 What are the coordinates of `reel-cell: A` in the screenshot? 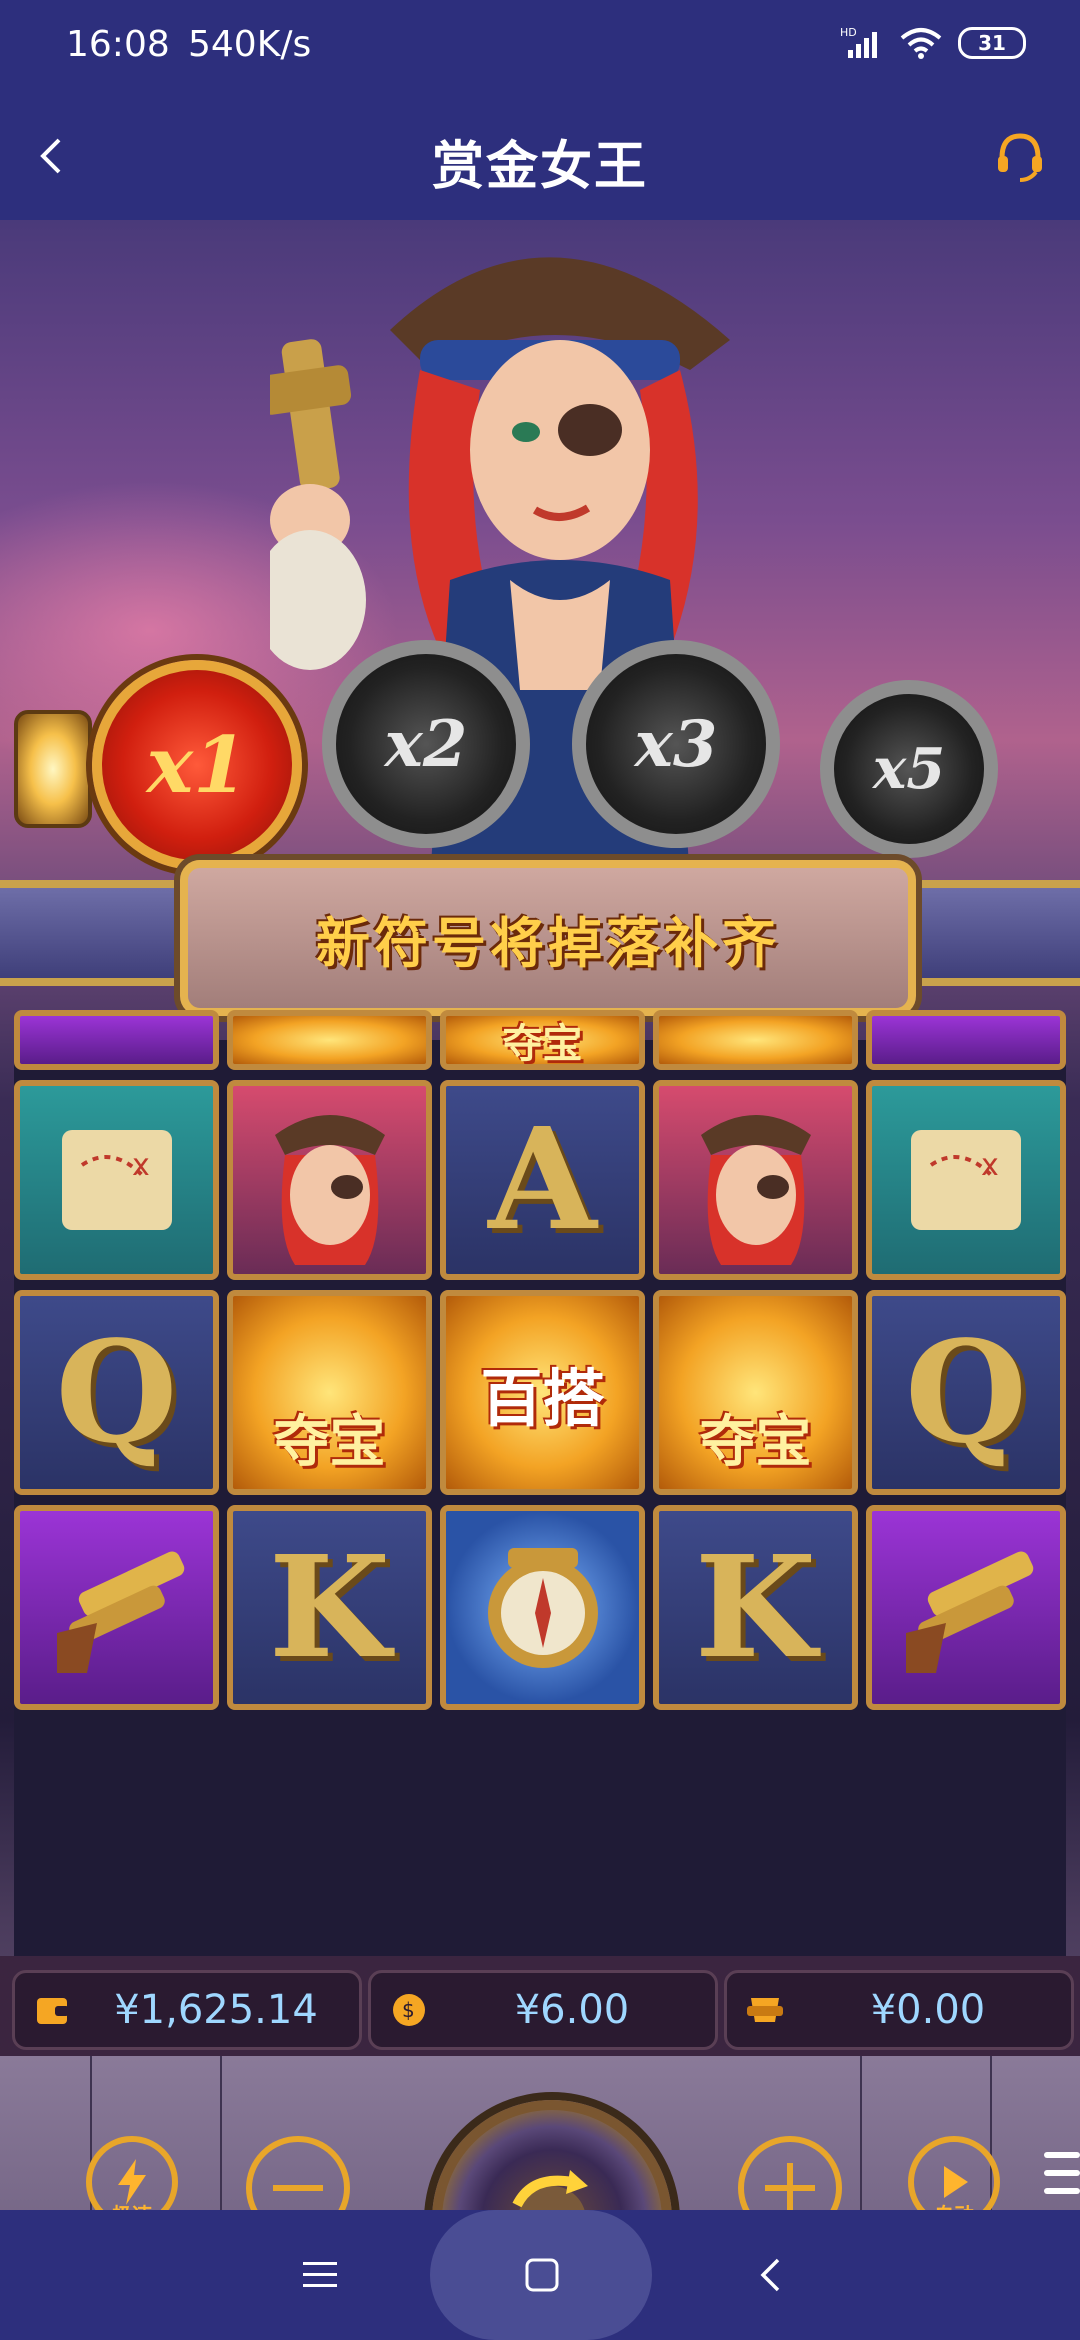 It's located at (542, 1180).